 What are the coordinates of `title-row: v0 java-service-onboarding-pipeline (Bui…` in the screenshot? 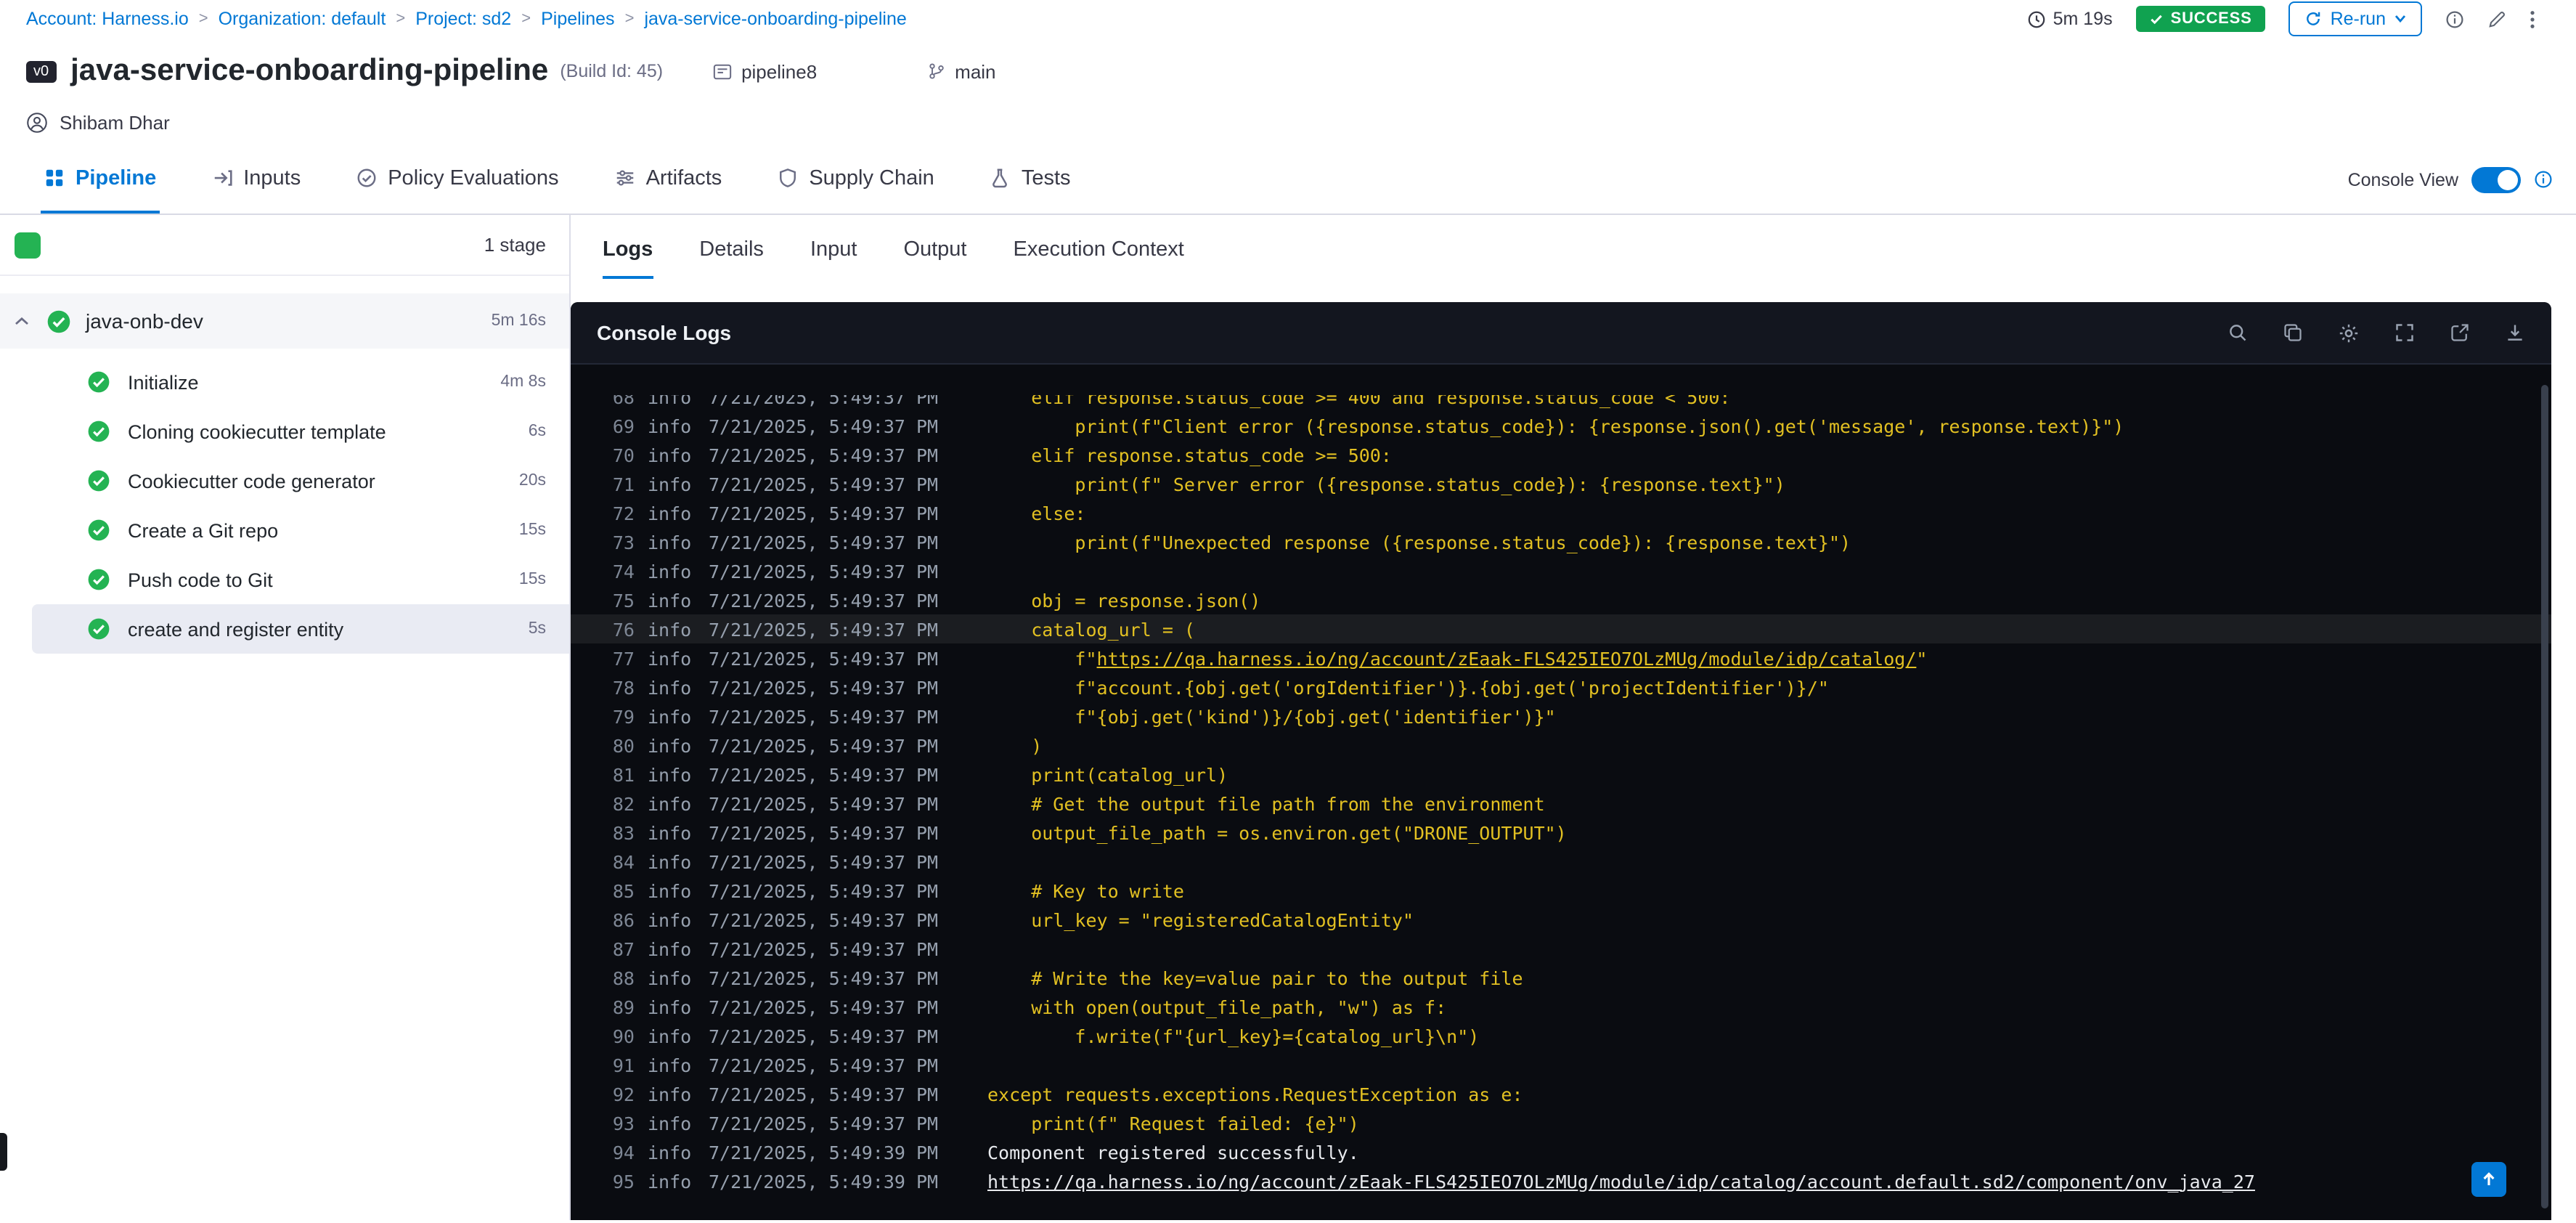 It's located at (1301, 71).